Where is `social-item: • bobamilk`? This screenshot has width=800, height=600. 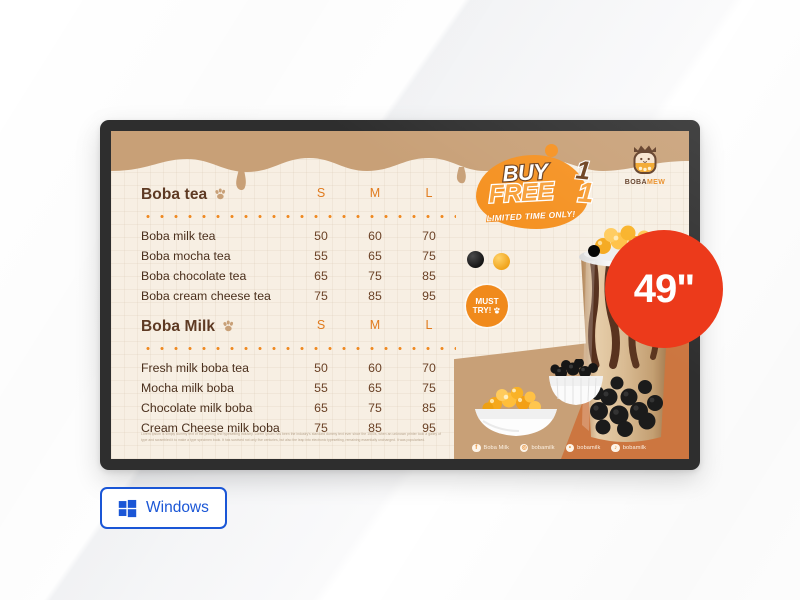
social-item: • bobamilk is located at coordinates (583, 447).